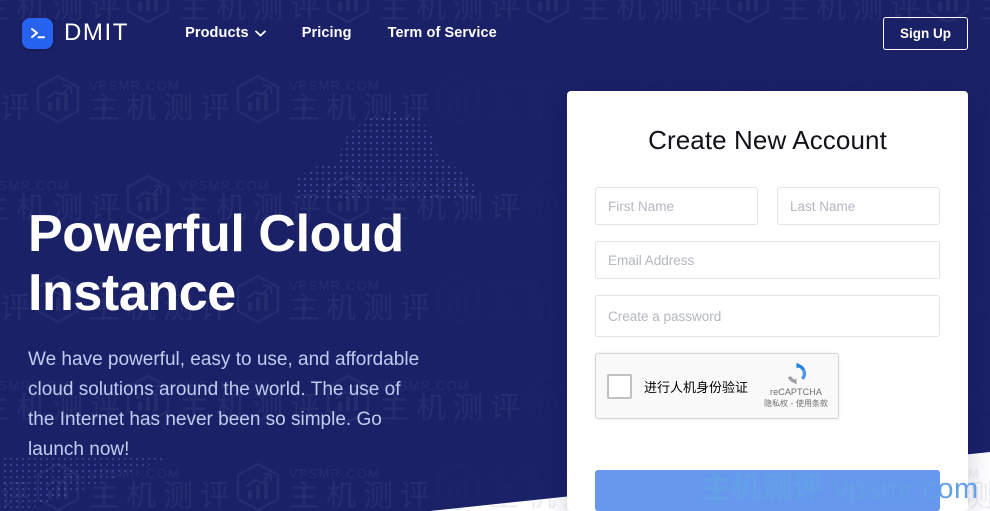  Describe the element at coordinates (676, 206) in the screenshot. I see `first-name-input` at that location.